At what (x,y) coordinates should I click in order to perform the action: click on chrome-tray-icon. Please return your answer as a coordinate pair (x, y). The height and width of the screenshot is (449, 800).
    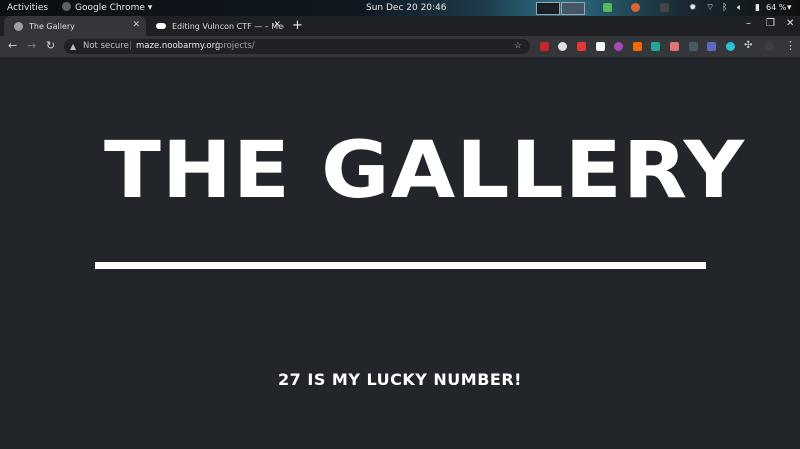
    Looking at the image, I should click on (635, 7).